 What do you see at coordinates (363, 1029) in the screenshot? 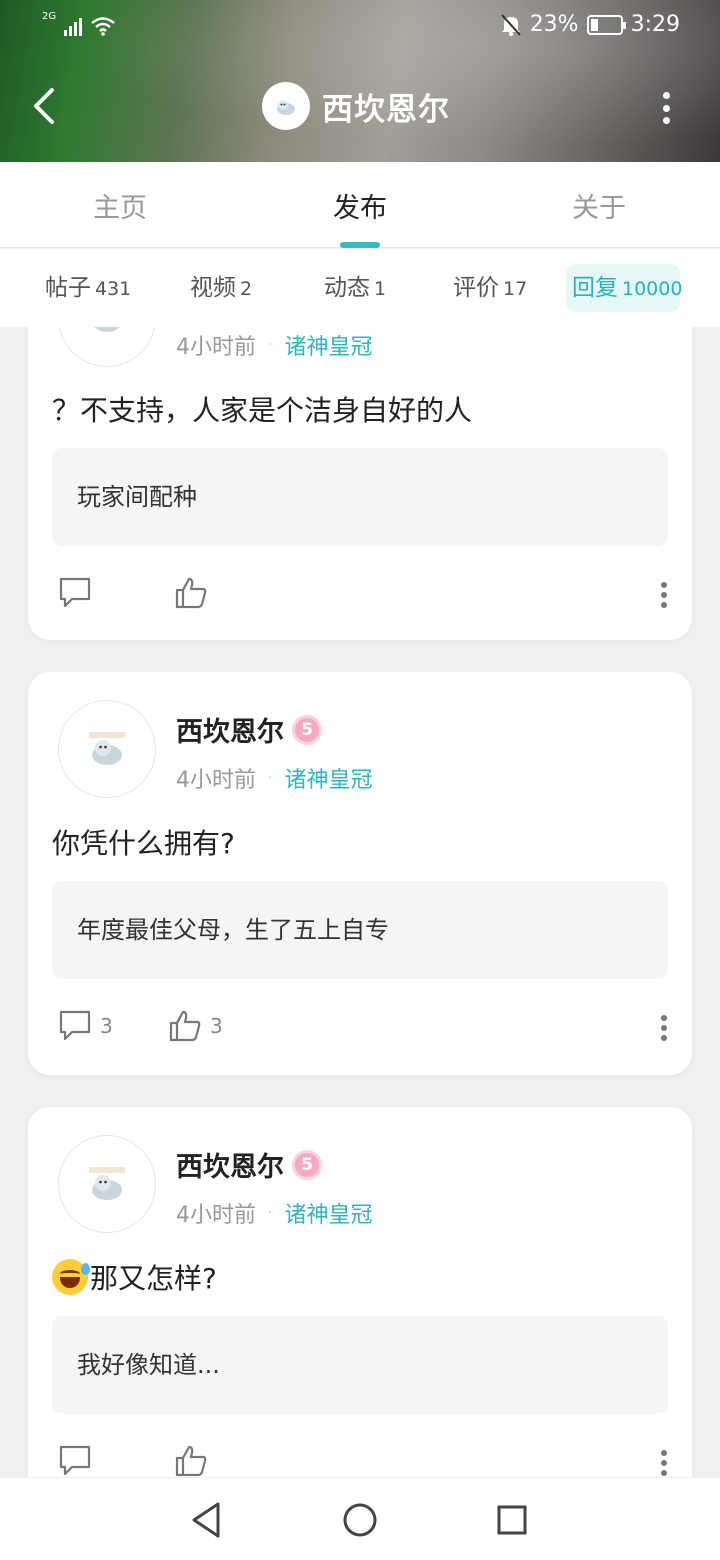
I see `post-actions: 3 3` at bounding box center [363, 1029].